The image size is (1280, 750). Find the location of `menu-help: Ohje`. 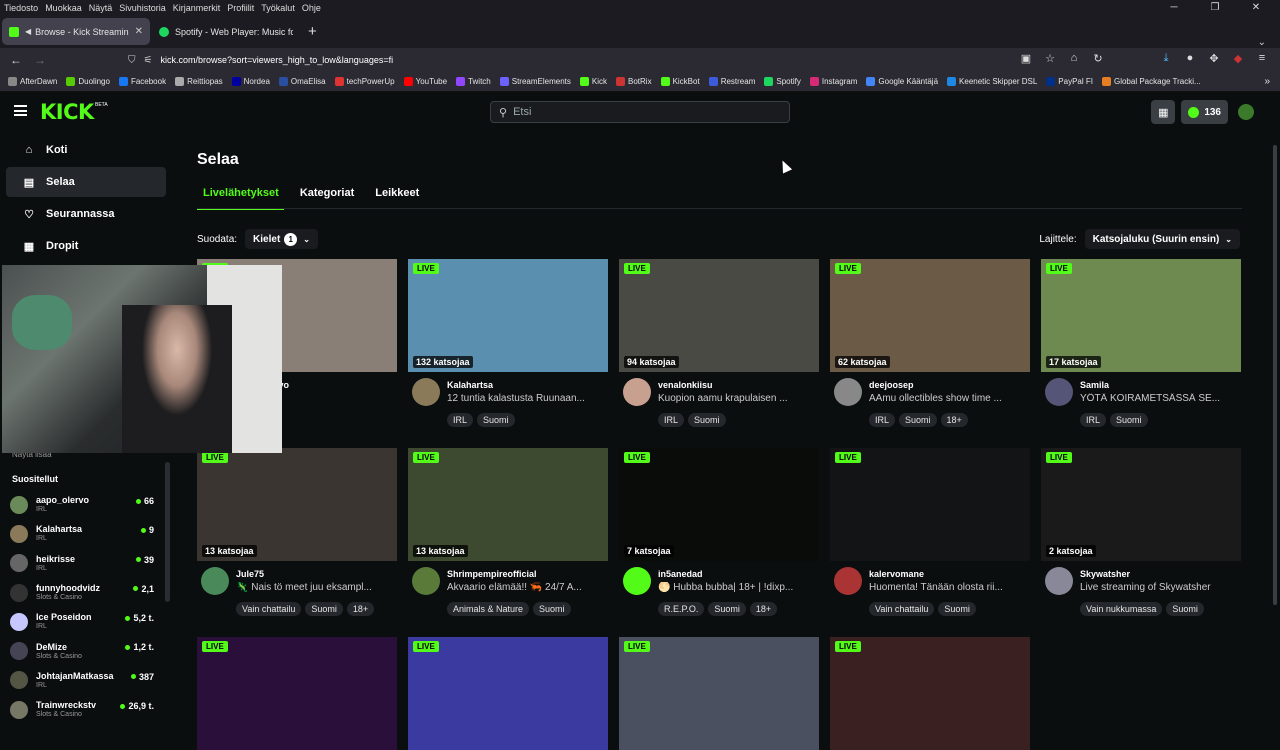

menu-help: Ohje is located at coordinates (311, 8).